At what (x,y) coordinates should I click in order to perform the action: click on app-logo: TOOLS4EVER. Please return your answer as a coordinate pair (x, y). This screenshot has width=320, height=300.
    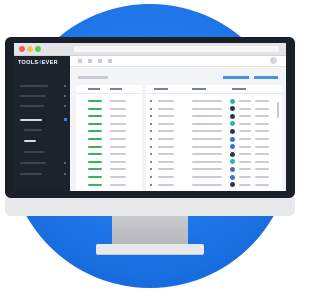
    Looking at the image, I should click on (38, 63).